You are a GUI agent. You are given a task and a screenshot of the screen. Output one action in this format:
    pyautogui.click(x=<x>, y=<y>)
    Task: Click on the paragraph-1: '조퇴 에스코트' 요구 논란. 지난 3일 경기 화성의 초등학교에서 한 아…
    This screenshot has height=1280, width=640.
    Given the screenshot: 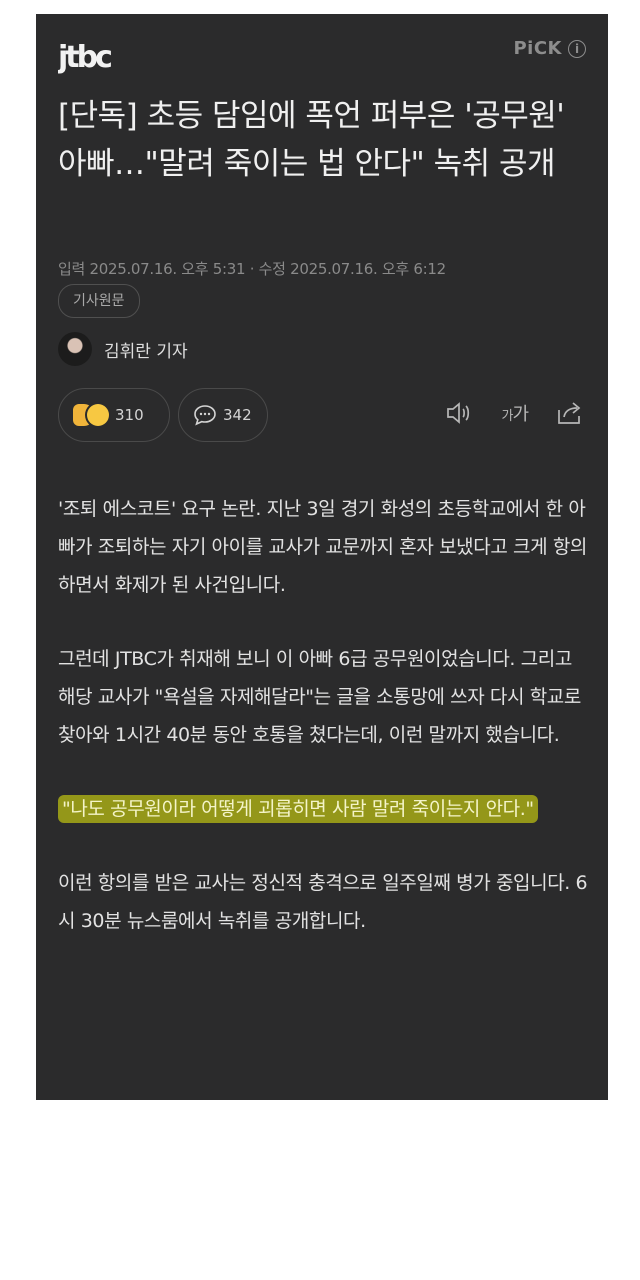 What is the action you would take?
    pyautogui.click(x=322, y=547)
    